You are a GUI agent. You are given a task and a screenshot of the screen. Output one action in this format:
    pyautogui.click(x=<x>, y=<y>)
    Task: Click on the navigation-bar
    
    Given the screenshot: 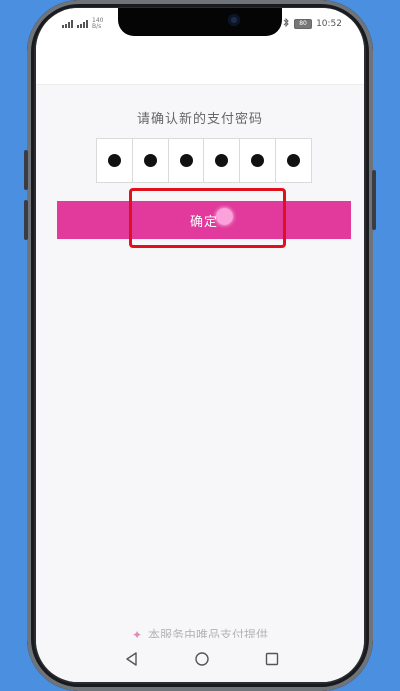 What is the action you would take?
    pyautogui.click(x=200, y=660)
    